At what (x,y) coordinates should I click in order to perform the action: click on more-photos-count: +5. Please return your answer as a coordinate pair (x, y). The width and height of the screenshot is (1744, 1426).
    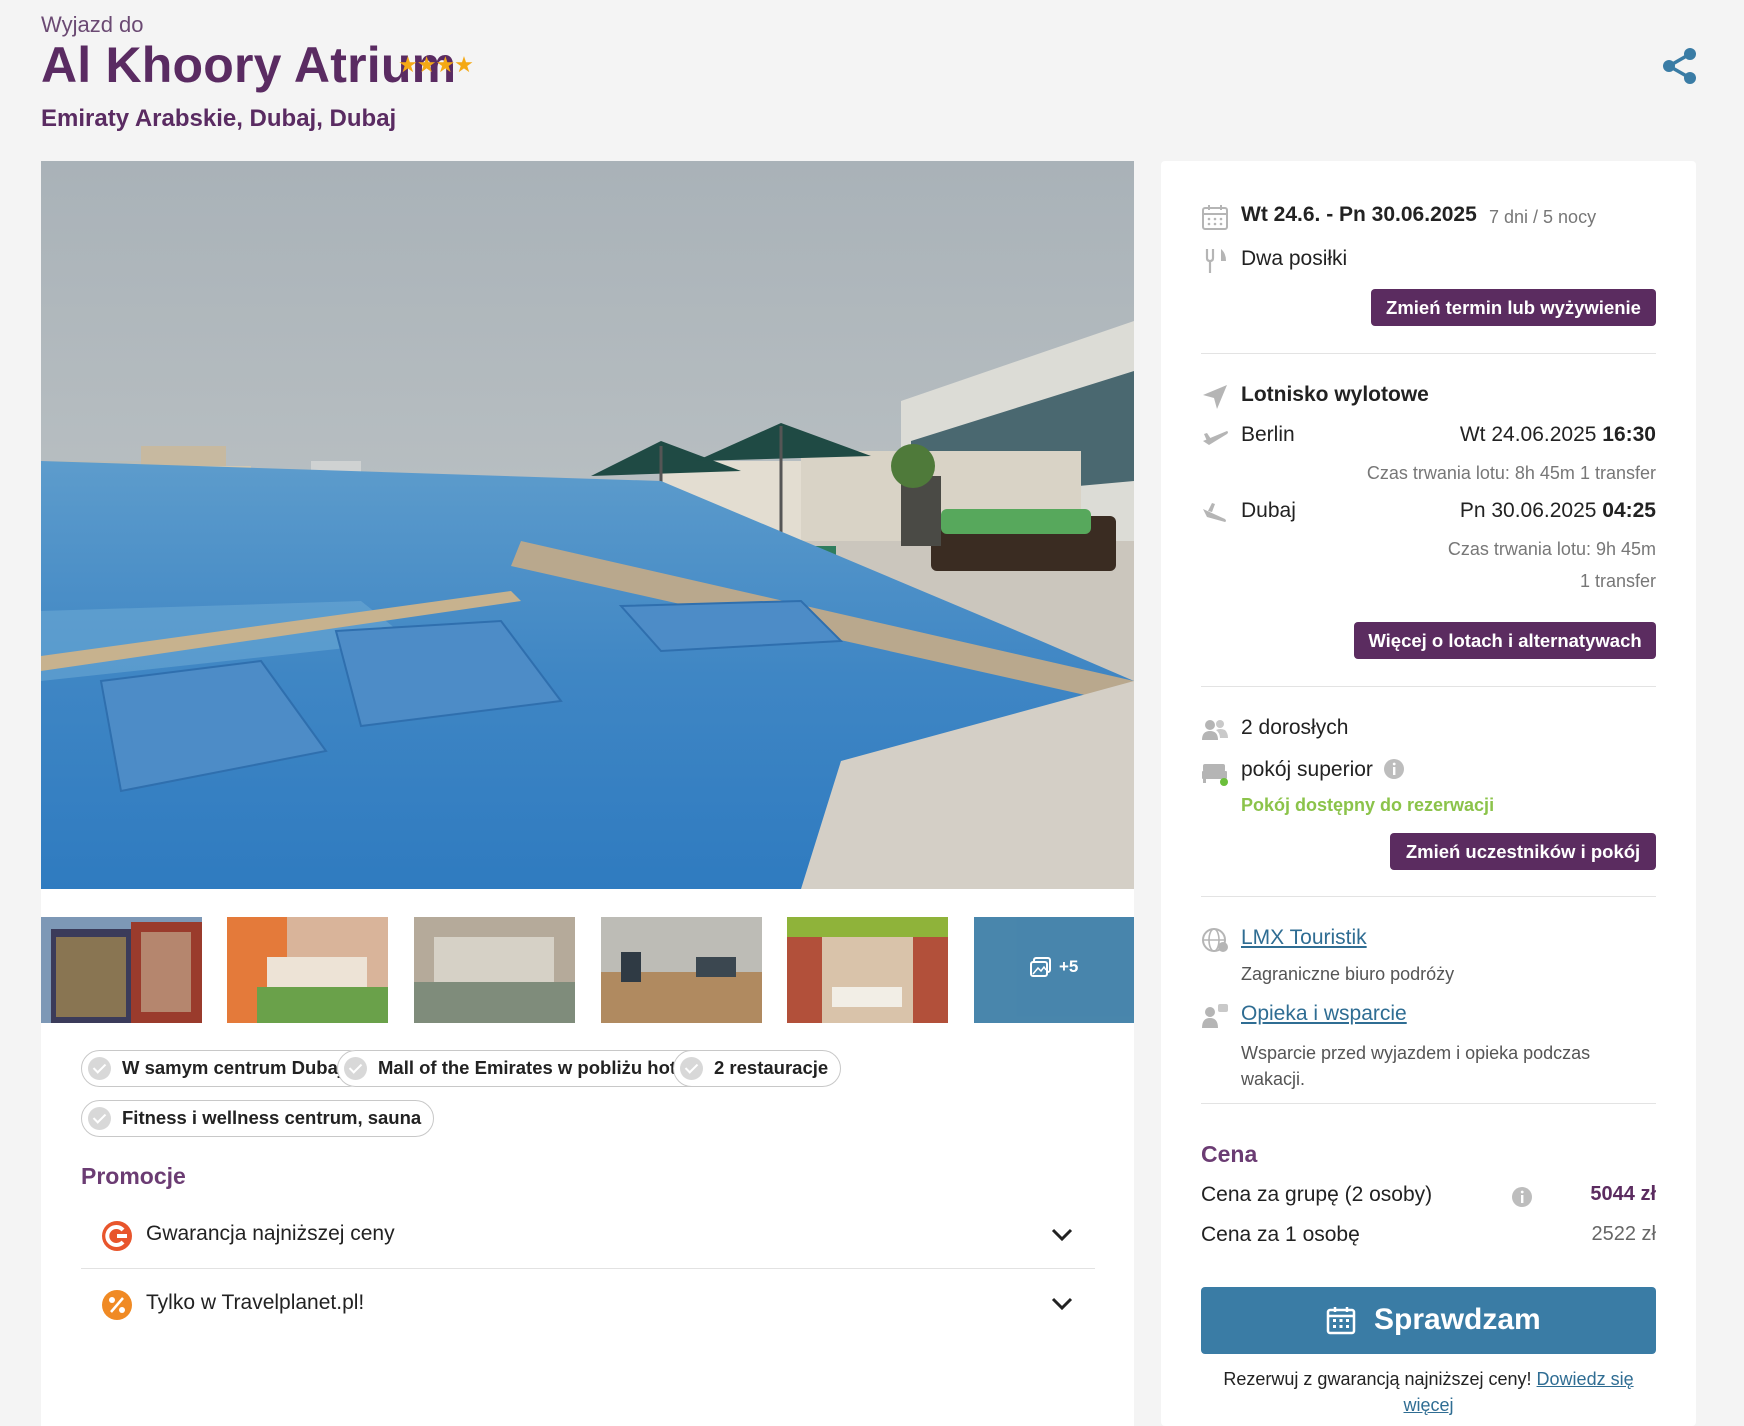
    Looking at the image, I should click on (1069, 966).